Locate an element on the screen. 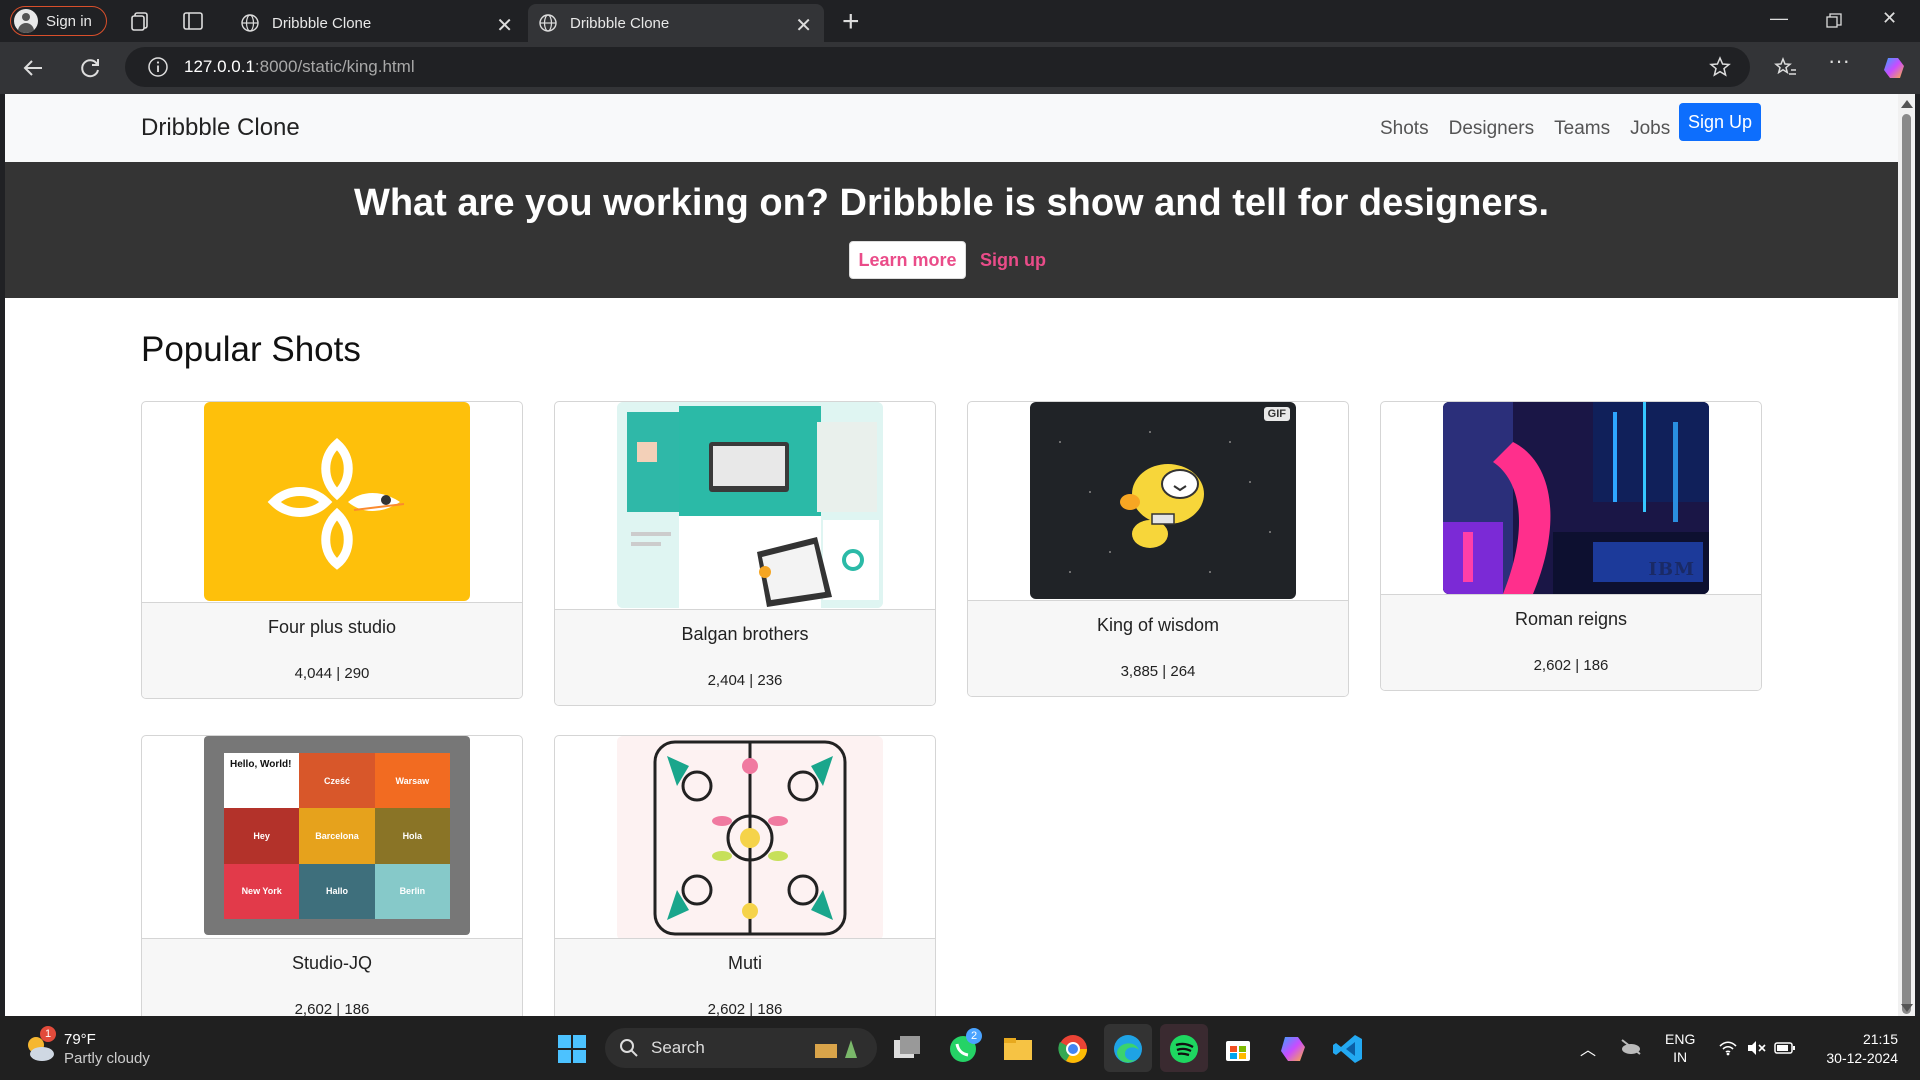 The width and height of the screenshot is (1920, 1080). edge-icon is located at coordinates (1128, 1049).